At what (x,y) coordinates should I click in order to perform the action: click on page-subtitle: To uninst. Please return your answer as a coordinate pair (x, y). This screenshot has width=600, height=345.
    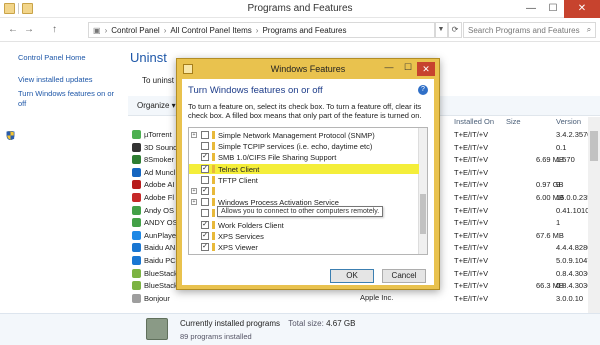
    Looking at the image, I should click on (158, 80).